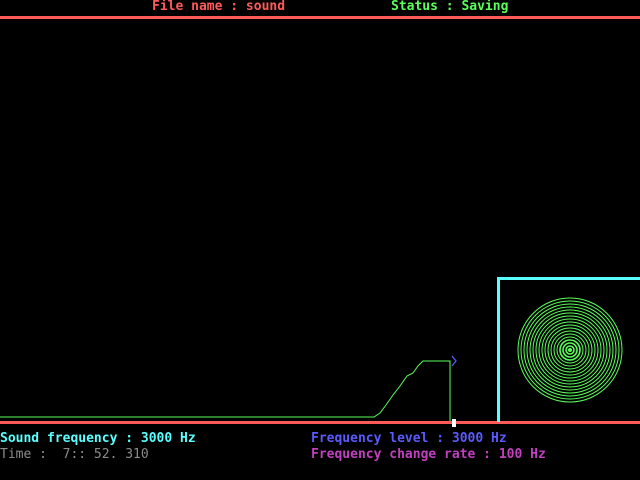 The height and width of the screenshot is (480, 640). What do you see at coordinates (98, 438) in the screenshot?
I see `sound-frequency-label: Sound frequency : 3000 Hz` at bounding box center [98, 438].